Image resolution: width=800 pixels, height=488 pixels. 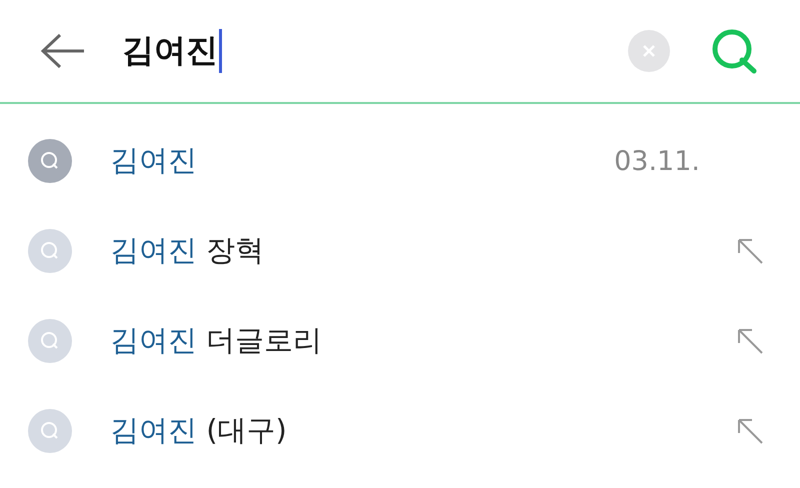 What do you see at coordinates (63, 51) in the screenshot?
I see `back-icon` at bounding box center [63, 51].